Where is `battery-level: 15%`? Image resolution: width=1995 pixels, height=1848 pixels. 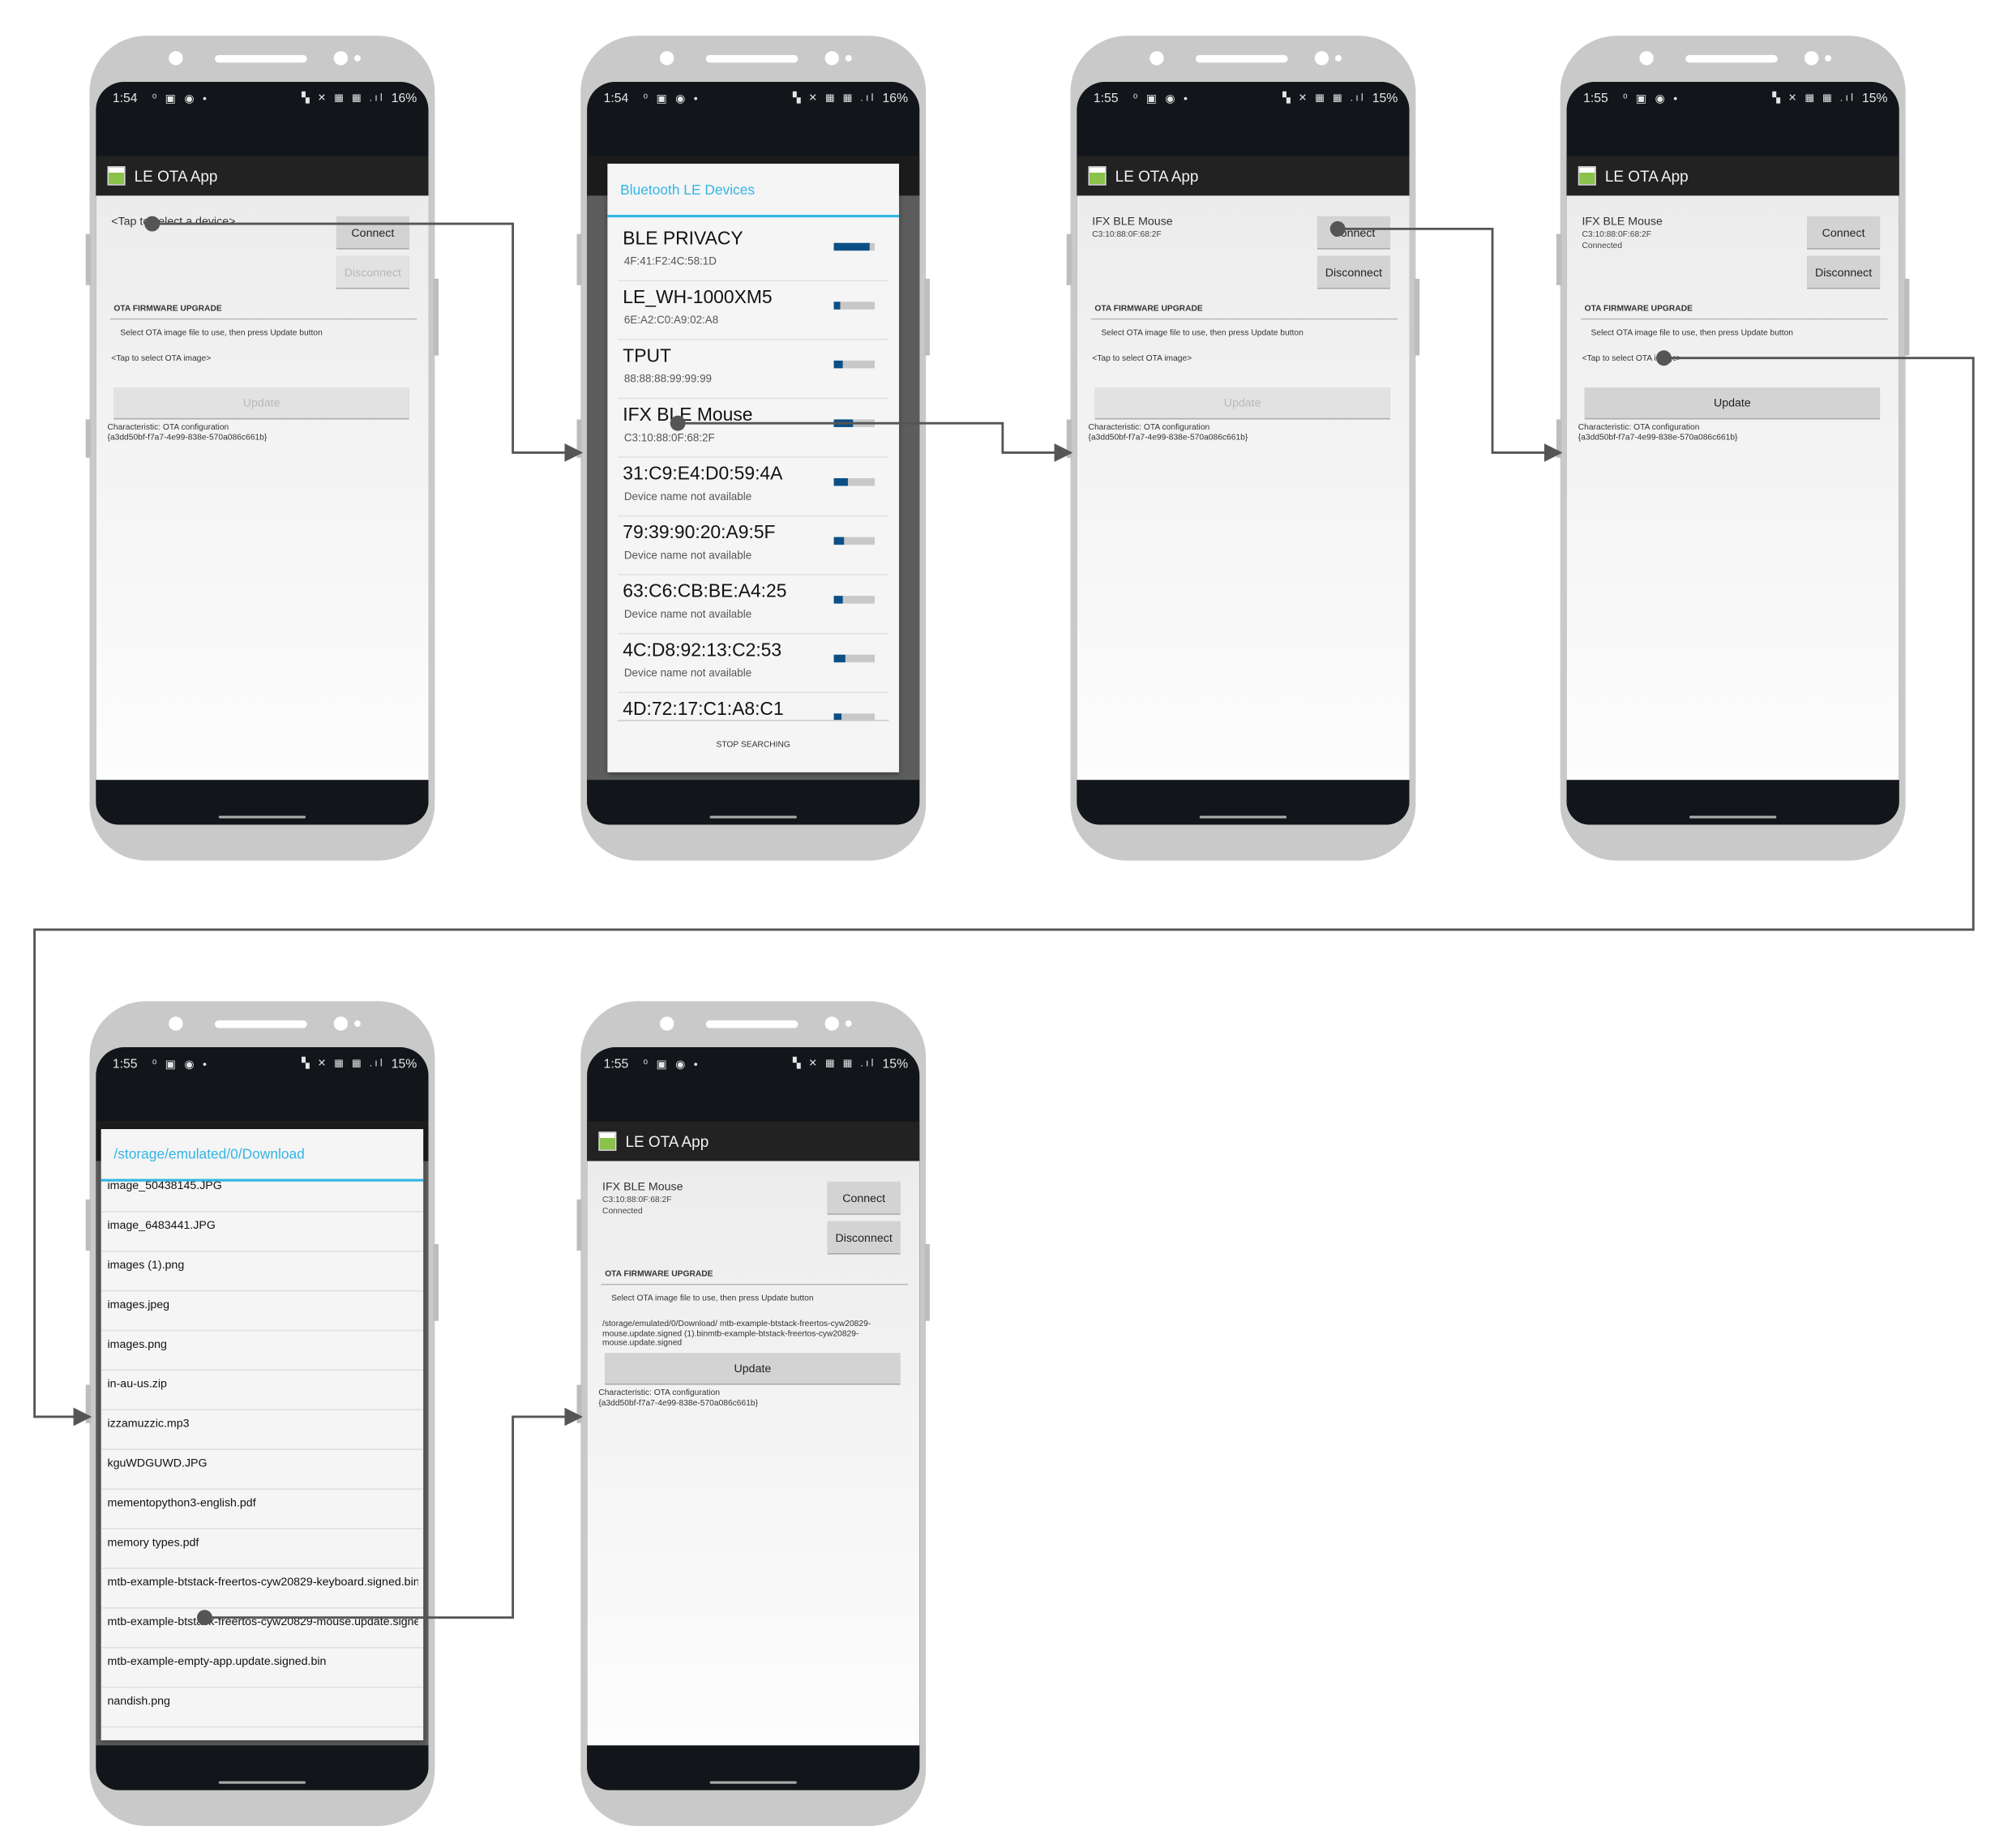
battery-level: 15% is located at coordinates (1385, 99).